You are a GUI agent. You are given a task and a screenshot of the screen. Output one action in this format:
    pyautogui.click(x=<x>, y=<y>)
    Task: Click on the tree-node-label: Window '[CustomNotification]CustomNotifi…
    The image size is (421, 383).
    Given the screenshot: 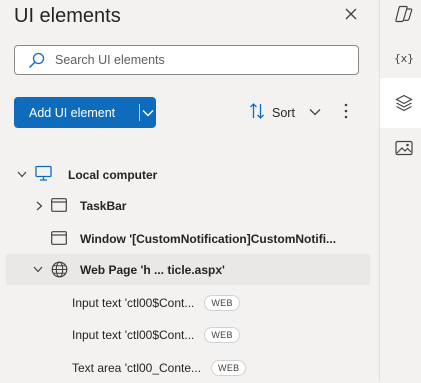 What is the action you would take?
    pyautogui.click(x=208, y=238)
    